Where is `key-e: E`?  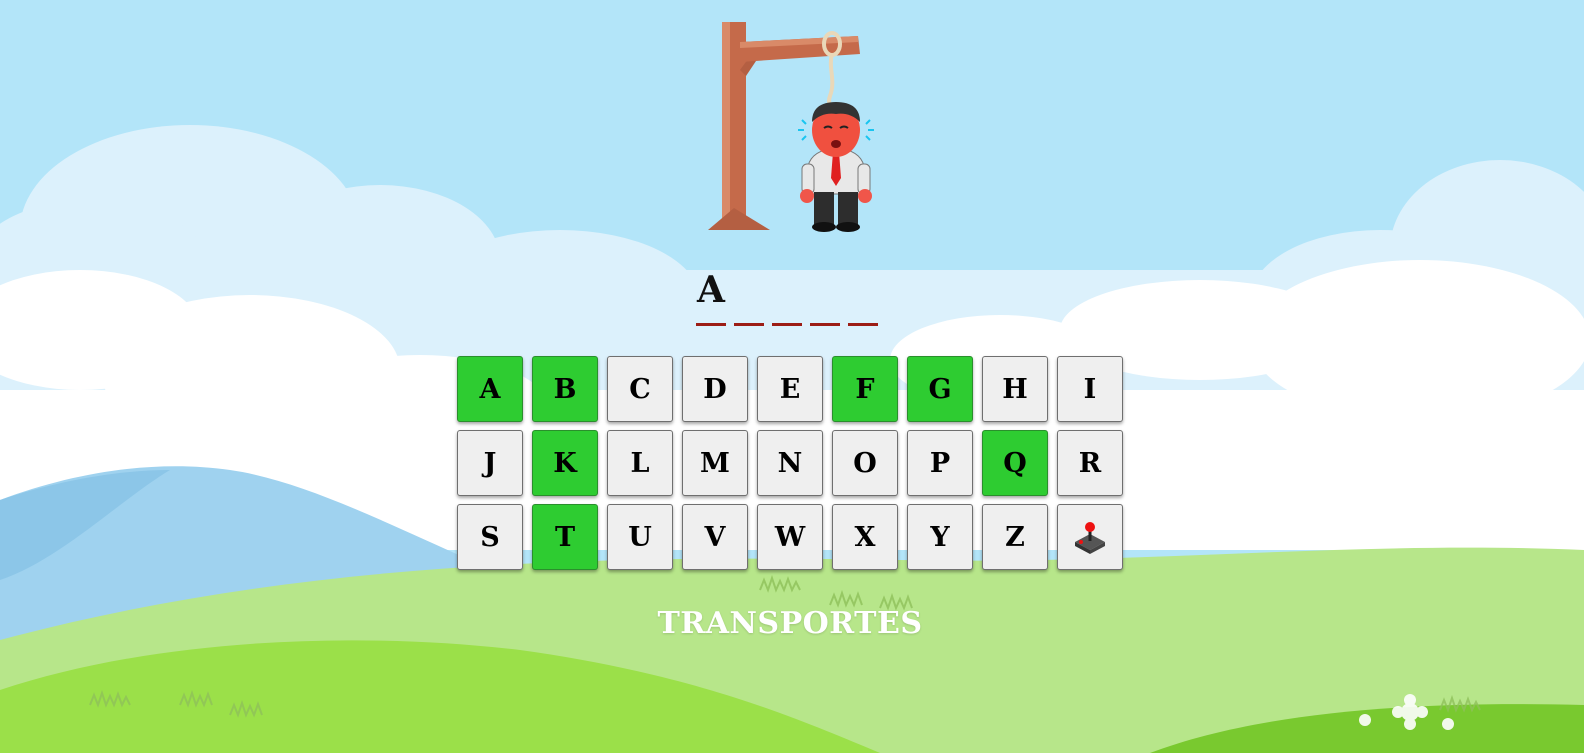
key-e: E is located at coordinates (790, 389).